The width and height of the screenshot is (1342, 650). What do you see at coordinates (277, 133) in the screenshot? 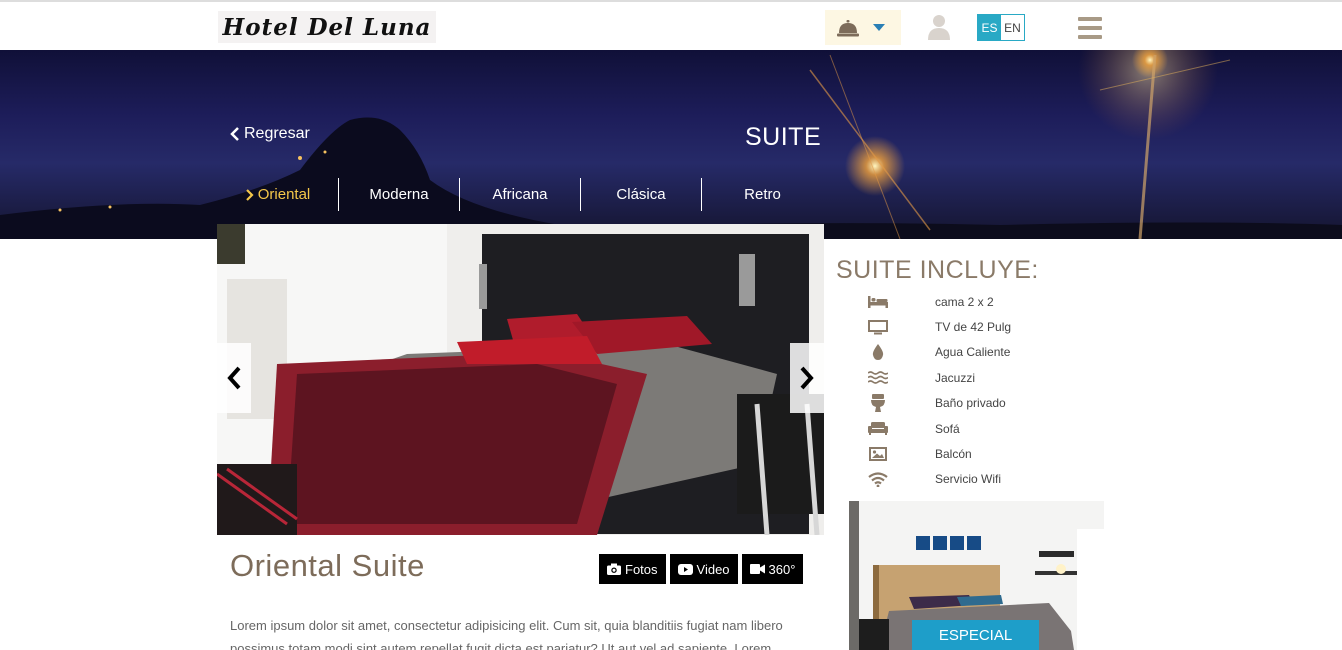
I see `back-link-label: Regresar` at bounding box center [277, 133].